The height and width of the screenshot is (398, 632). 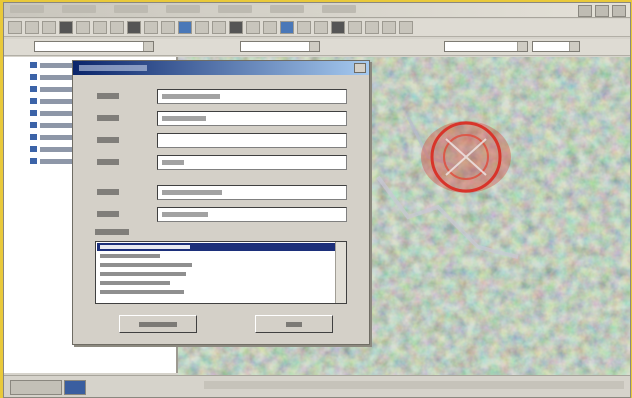 What do you see at coordinates (414, 385) in the screenshot?
I see `horizontal-scrollbar` at bounding box center [414, 385].